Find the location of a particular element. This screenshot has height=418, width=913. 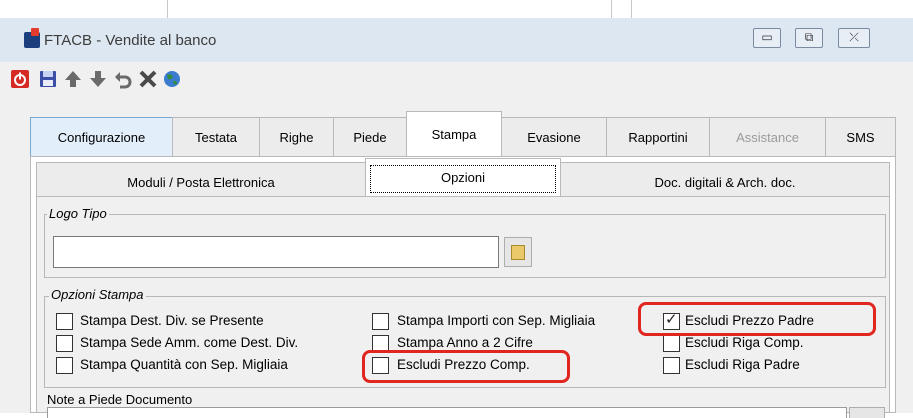

subtab-opzioni-label: Opzioni is located at coordinates (463, 179).